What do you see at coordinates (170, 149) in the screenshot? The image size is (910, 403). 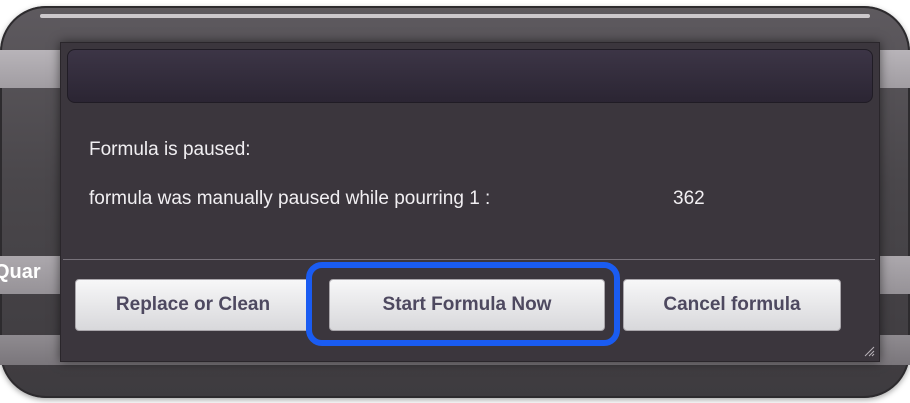 I see `dialog-message-title: Formula is paused:` at bounding box center [170, 149].